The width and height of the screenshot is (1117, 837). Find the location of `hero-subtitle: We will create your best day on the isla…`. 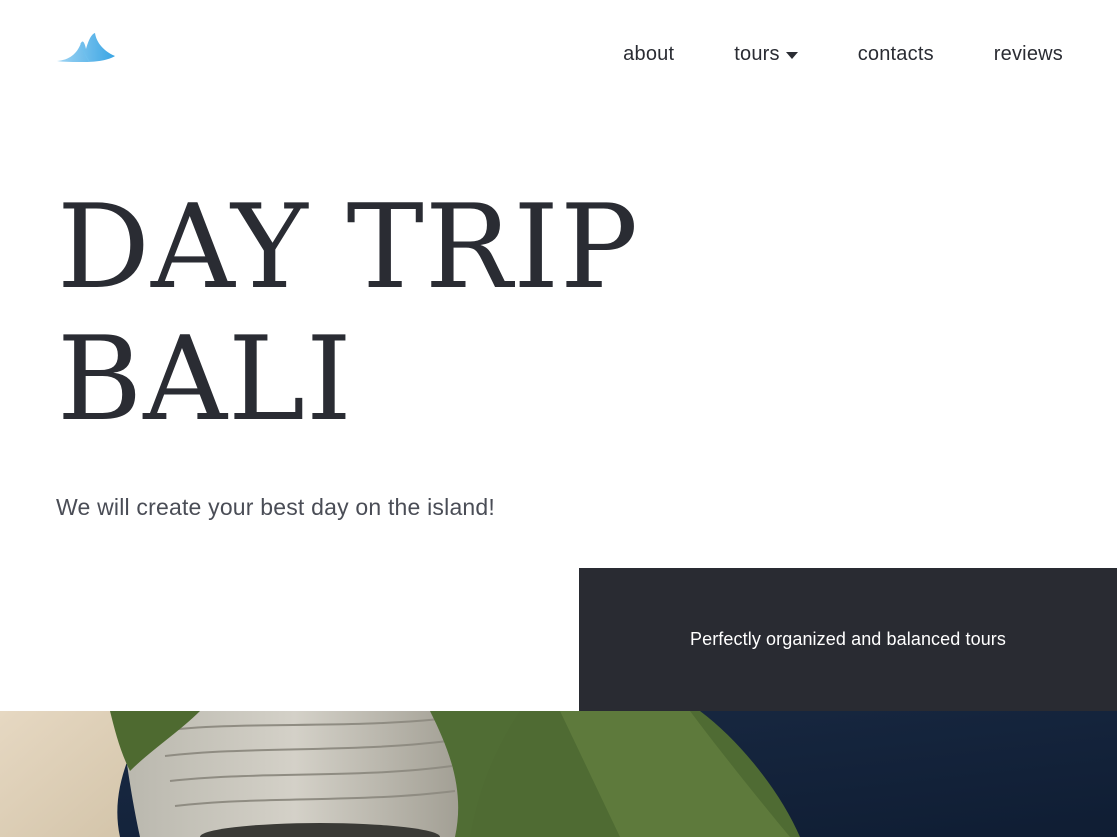

hero-subtitle: We will create your best day on the isla… is located at coordinates (276, 507).